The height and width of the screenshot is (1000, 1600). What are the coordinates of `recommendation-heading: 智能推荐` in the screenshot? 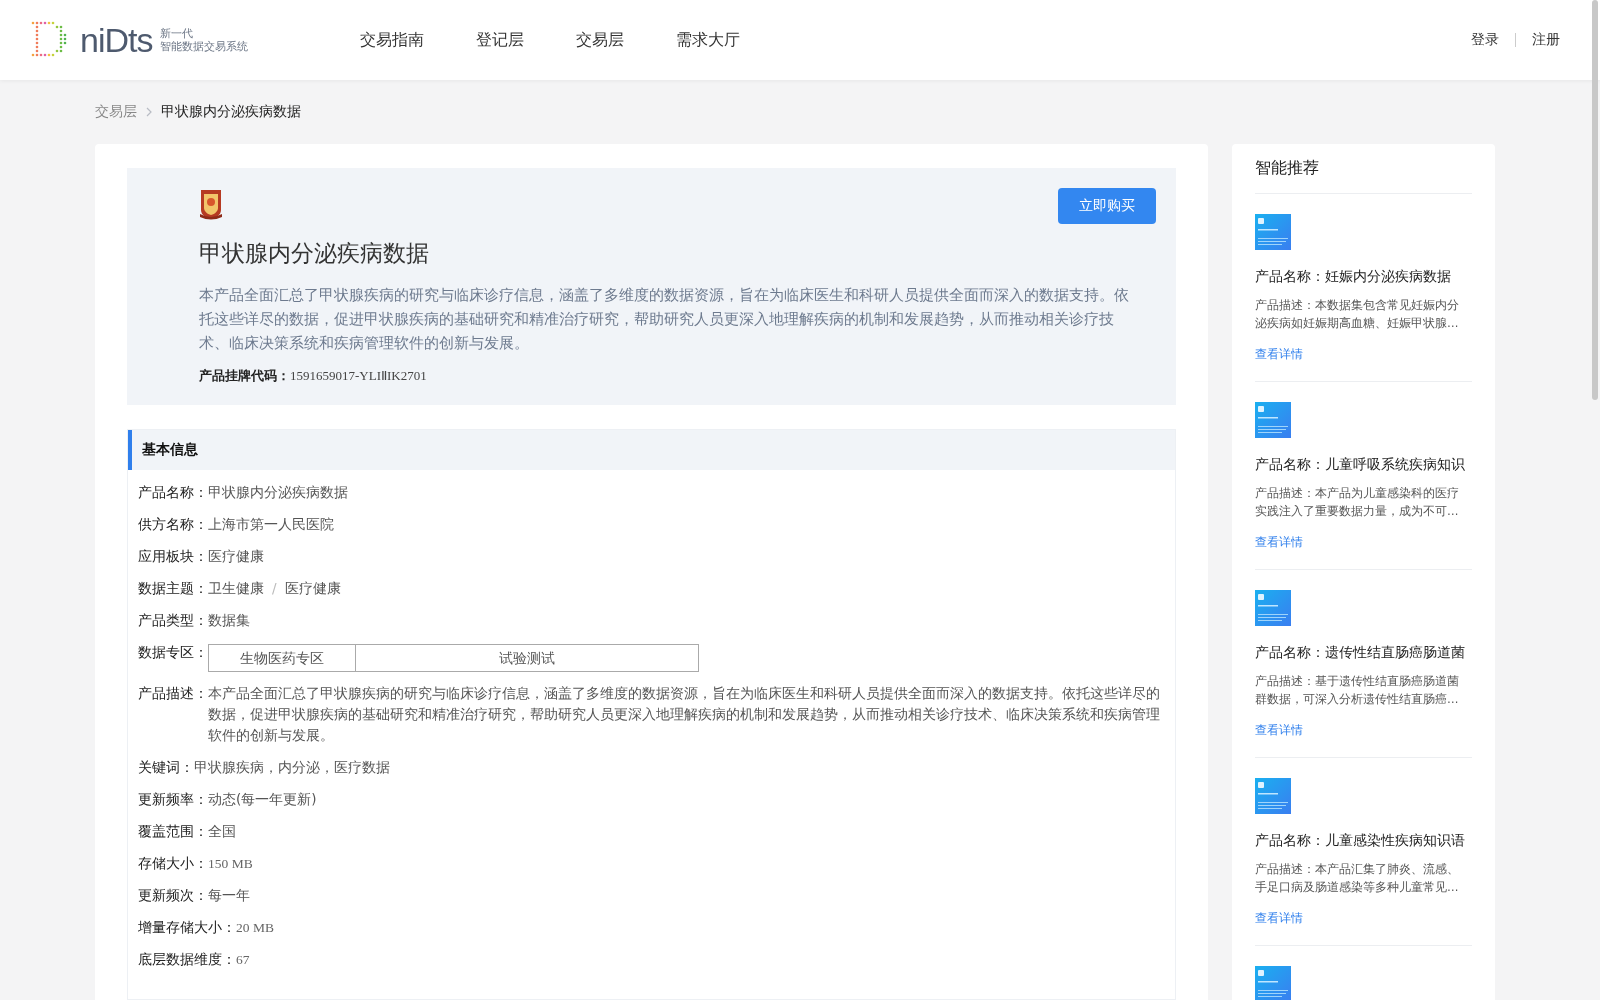 It's located at (1363, 176).